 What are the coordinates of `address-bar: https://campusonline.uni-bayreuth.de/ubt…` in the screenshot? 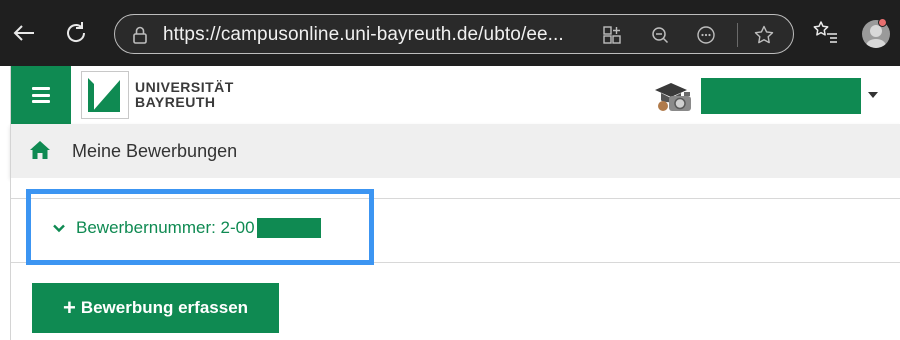 It's located at (454, 34).